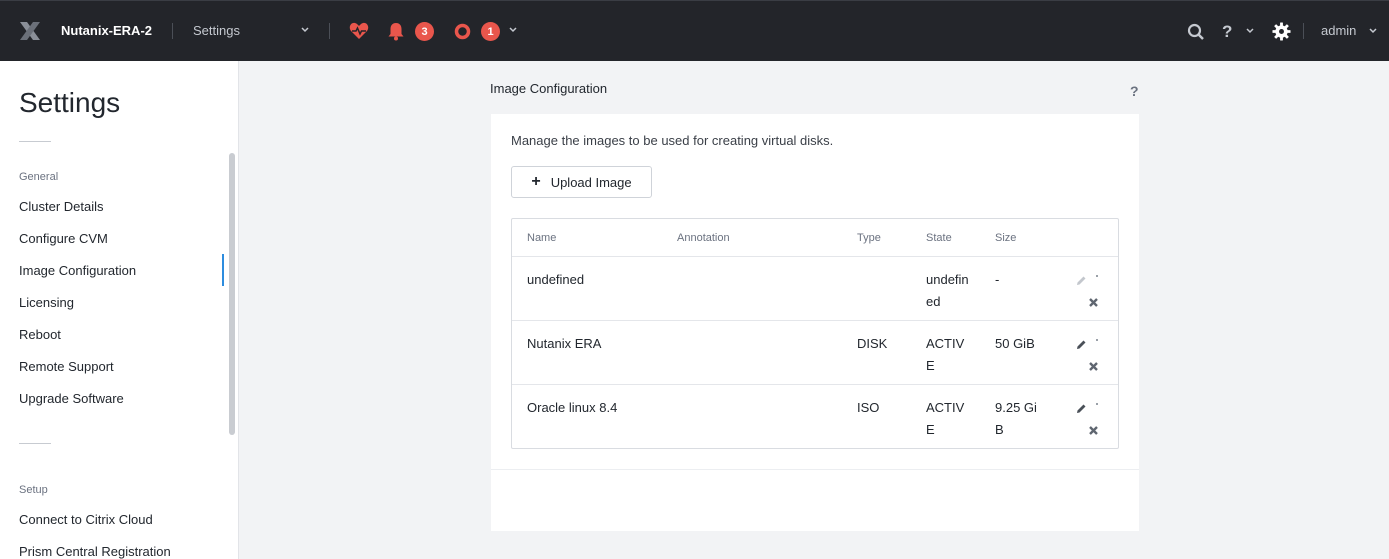  I want to click on plus-icon: +, so click(536, 181).